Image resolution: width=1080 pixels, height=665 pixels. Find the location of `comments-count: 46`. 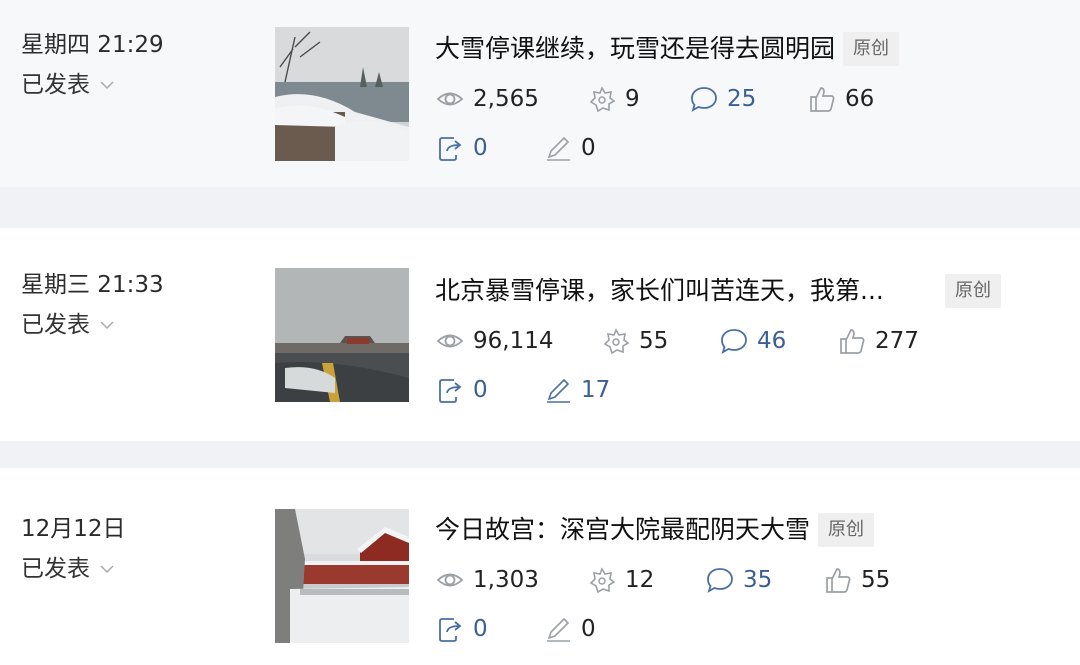

comments-count: 46 is located at coordinates (772, 341).